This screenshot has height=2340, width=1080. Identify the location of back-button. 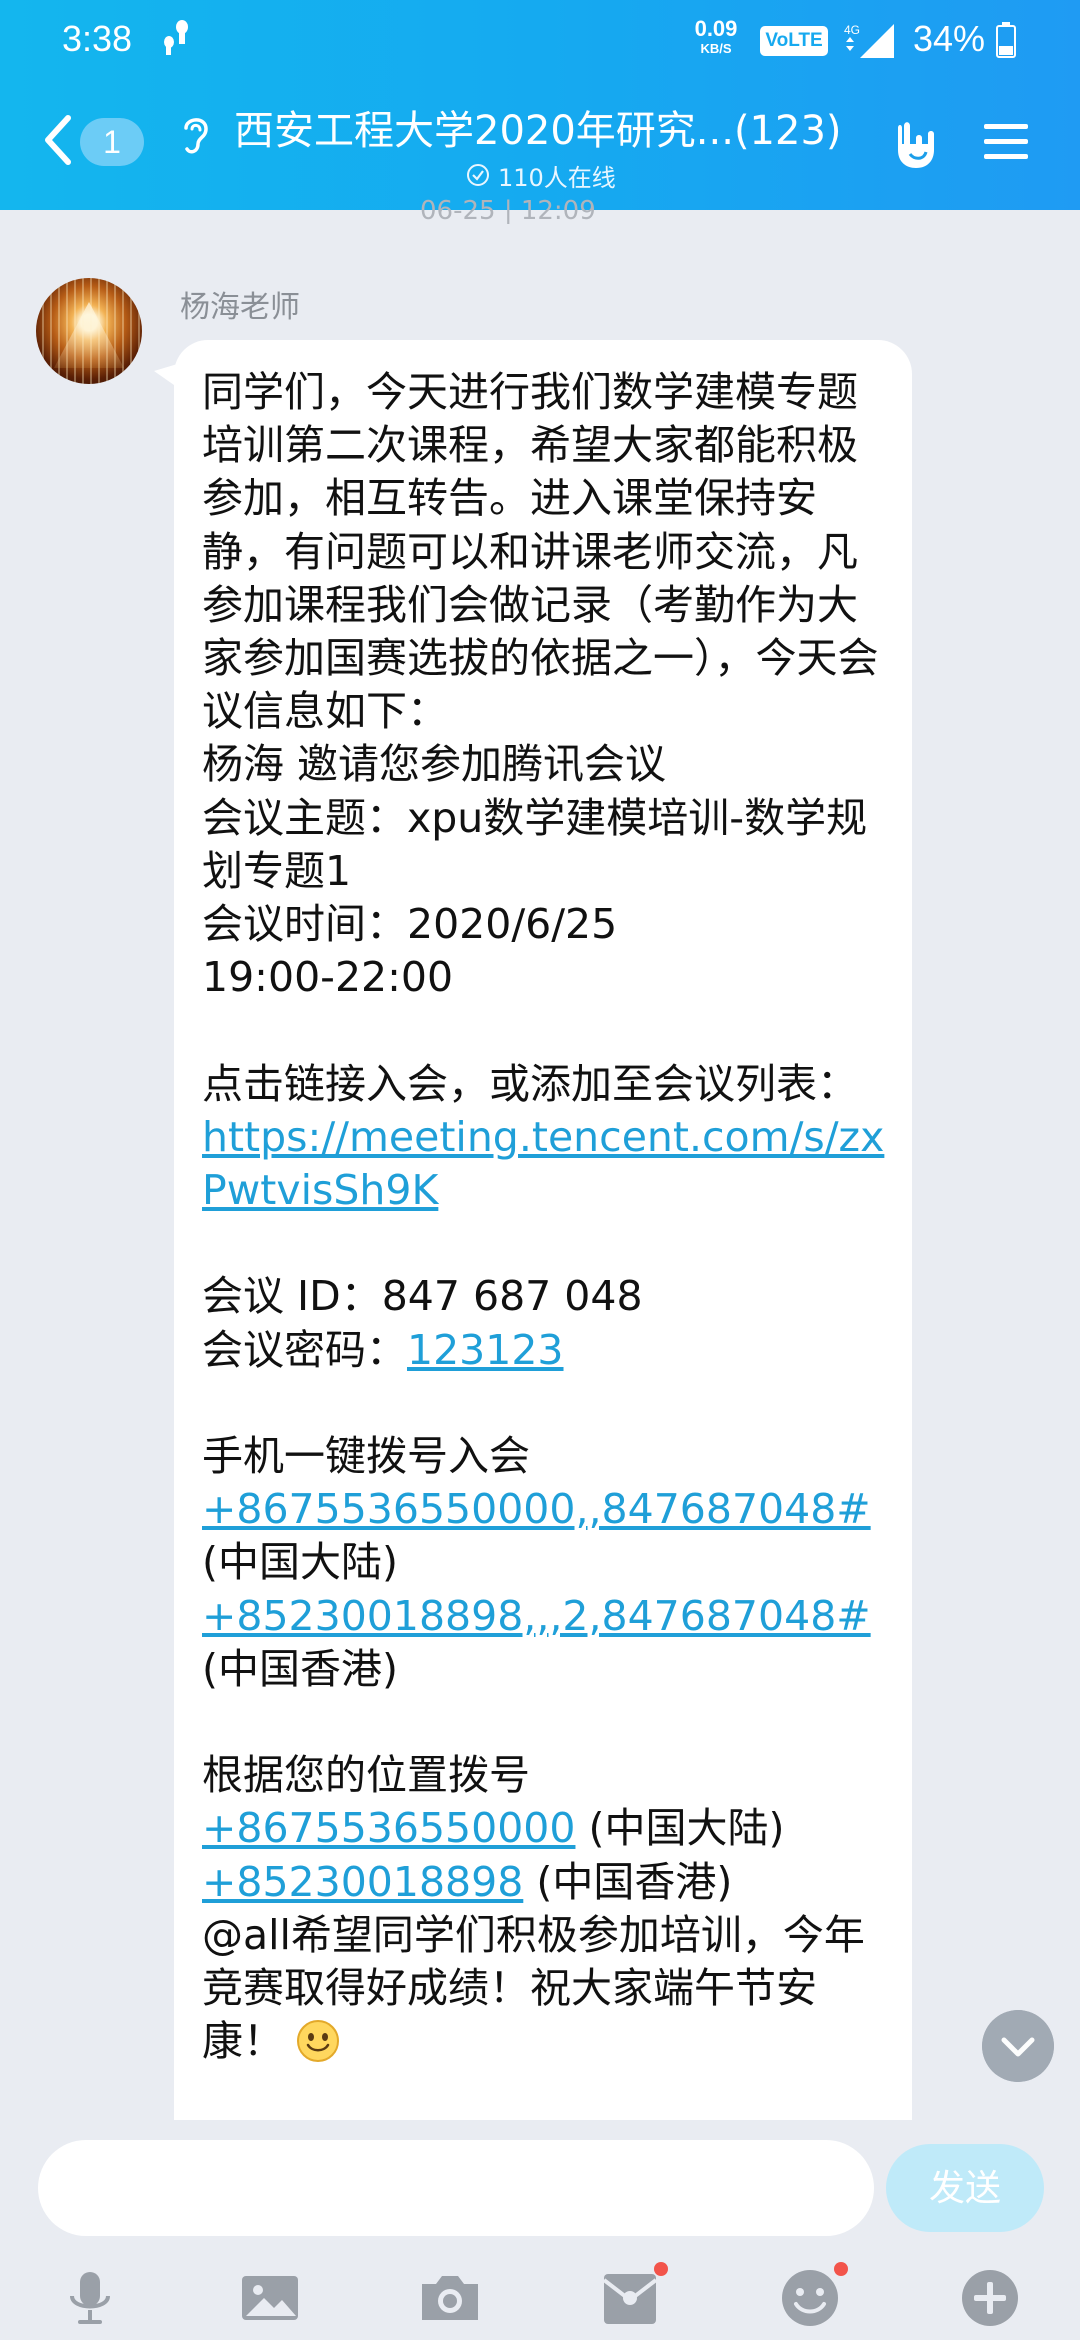
(58, 140).